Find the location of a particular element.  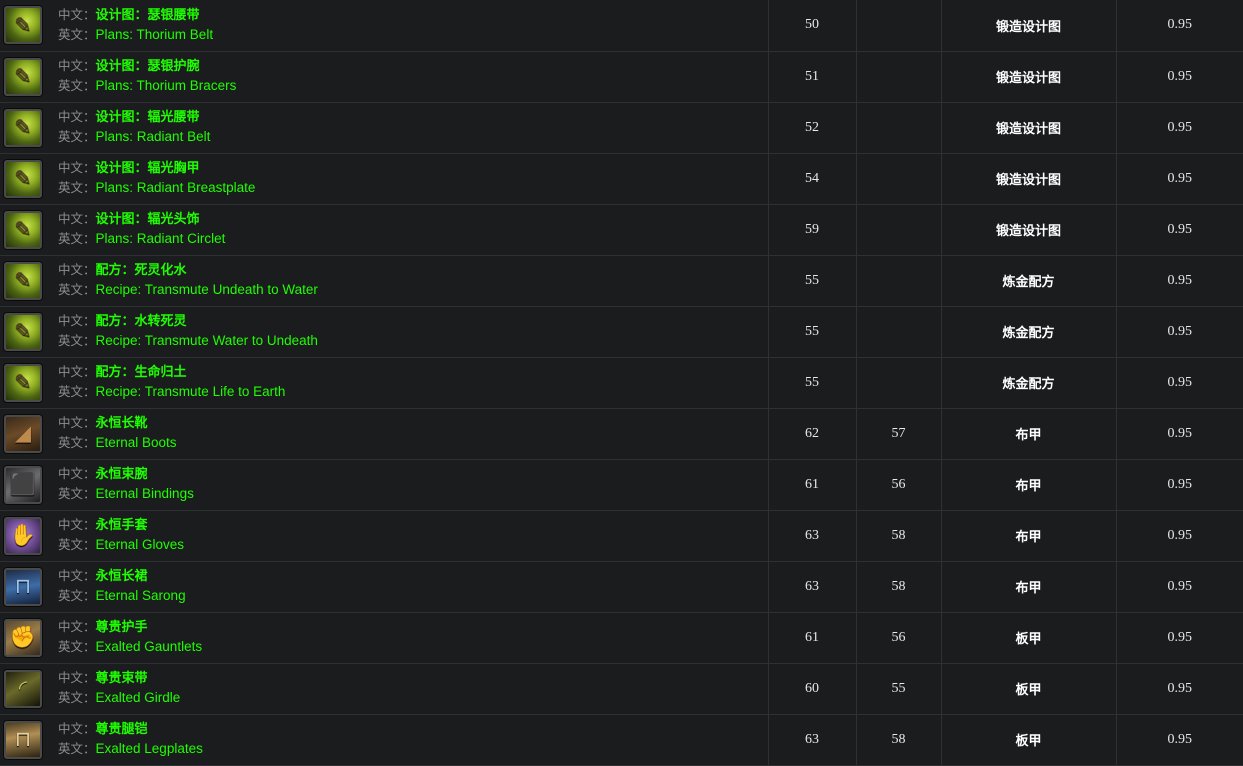

table-row: ⊓ 中文：尊贵腿铠 英文：Exalted Legplates 63 58 板甲 0.95 is located at coordinates (621, 740).